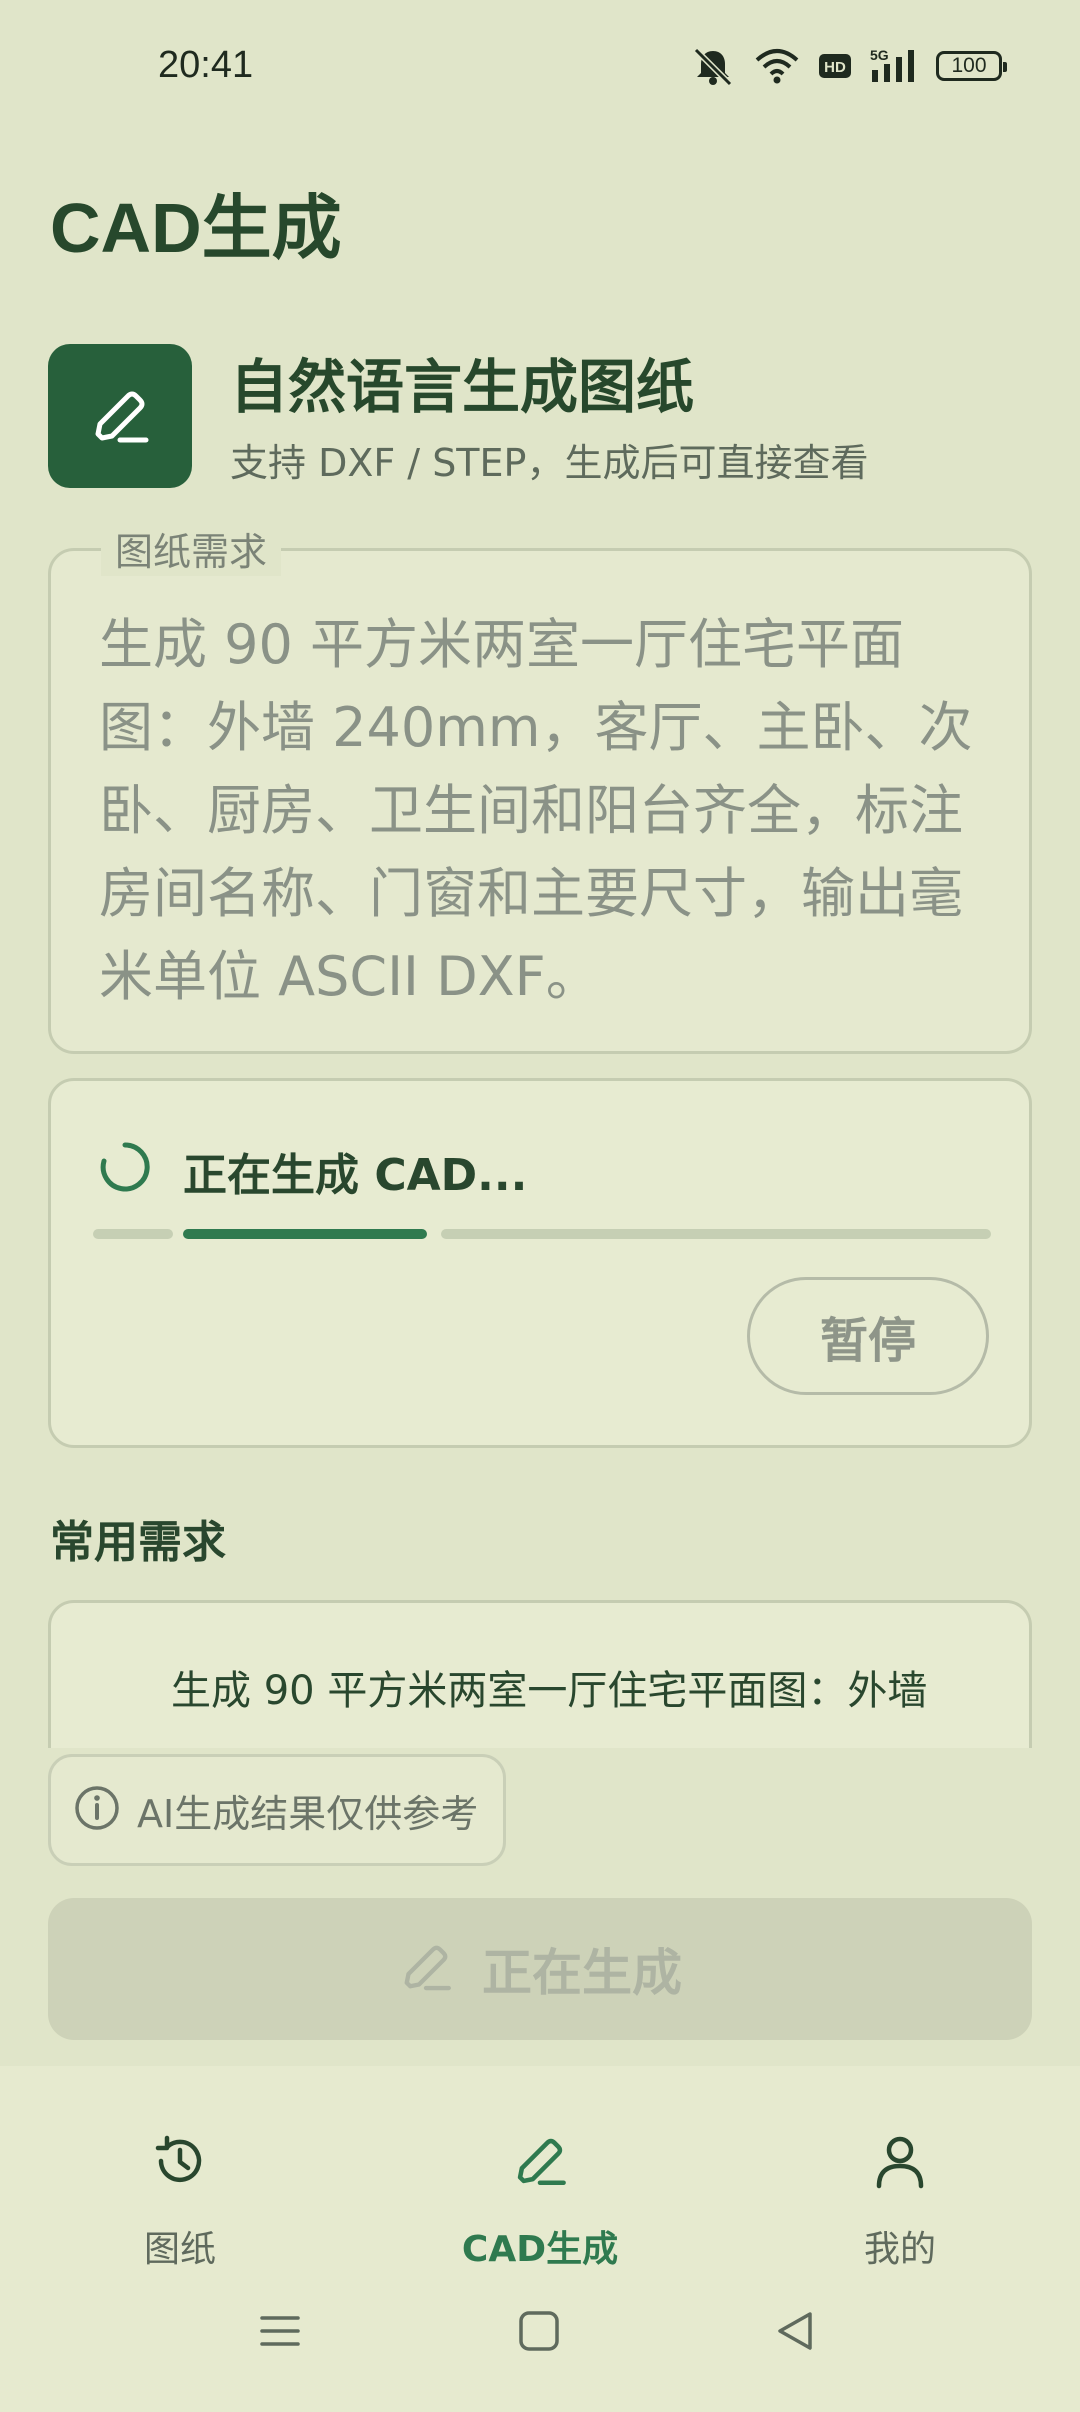 The image size is (1080, 2412). What do you see at coordinates (549, 463) in the screenshot?
I see `hero-subtitle: 支持 DXF / STEP，生成后可直接查看` at bounding box center [549, 463].